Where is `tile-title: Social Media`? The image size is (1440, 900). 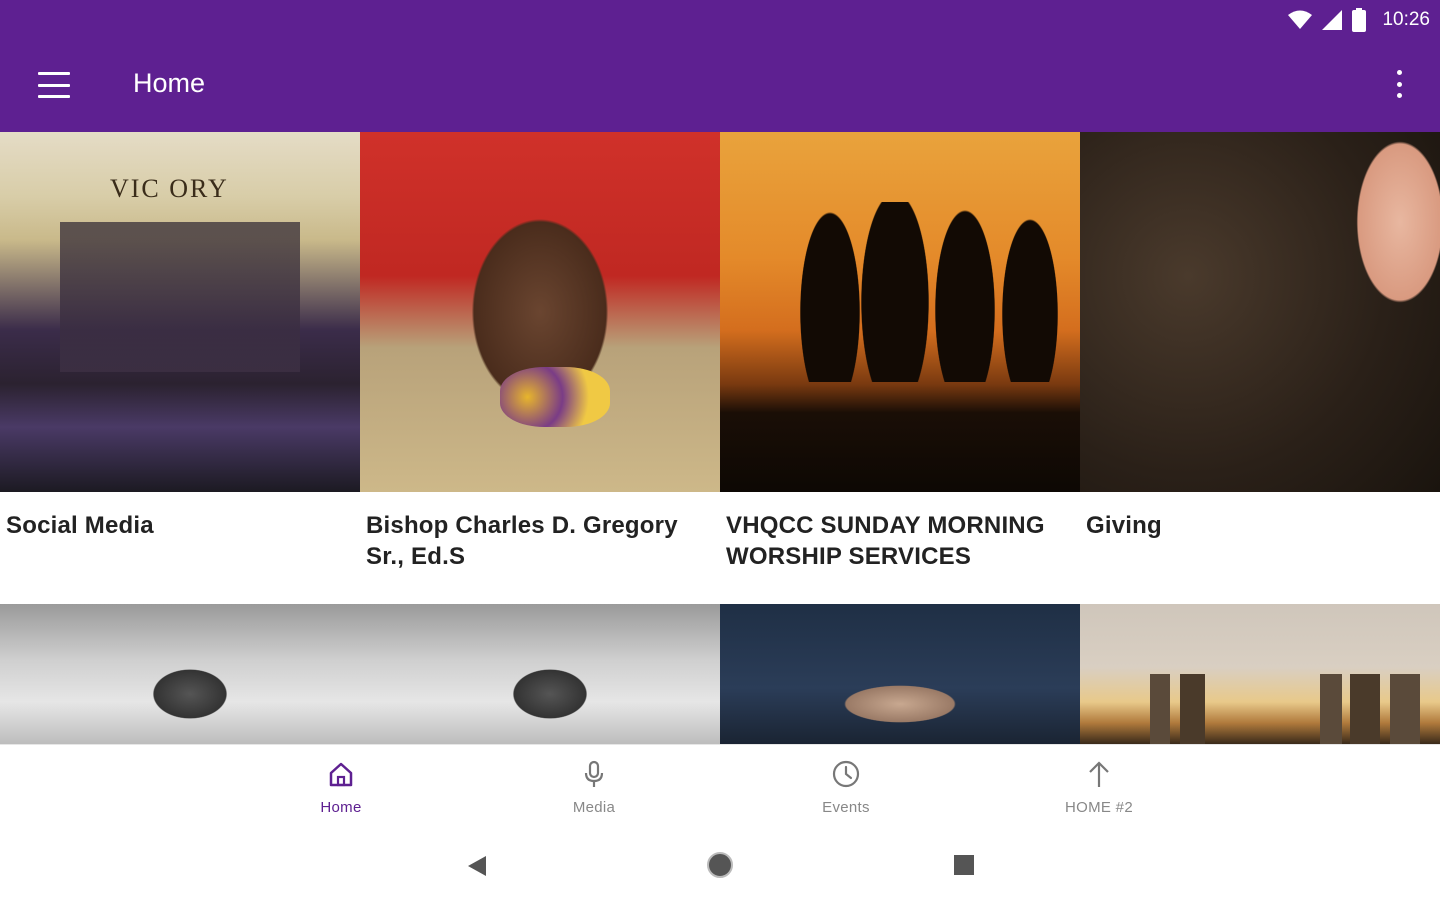
tile-title: Social Media is located at coordinates (80, 525).